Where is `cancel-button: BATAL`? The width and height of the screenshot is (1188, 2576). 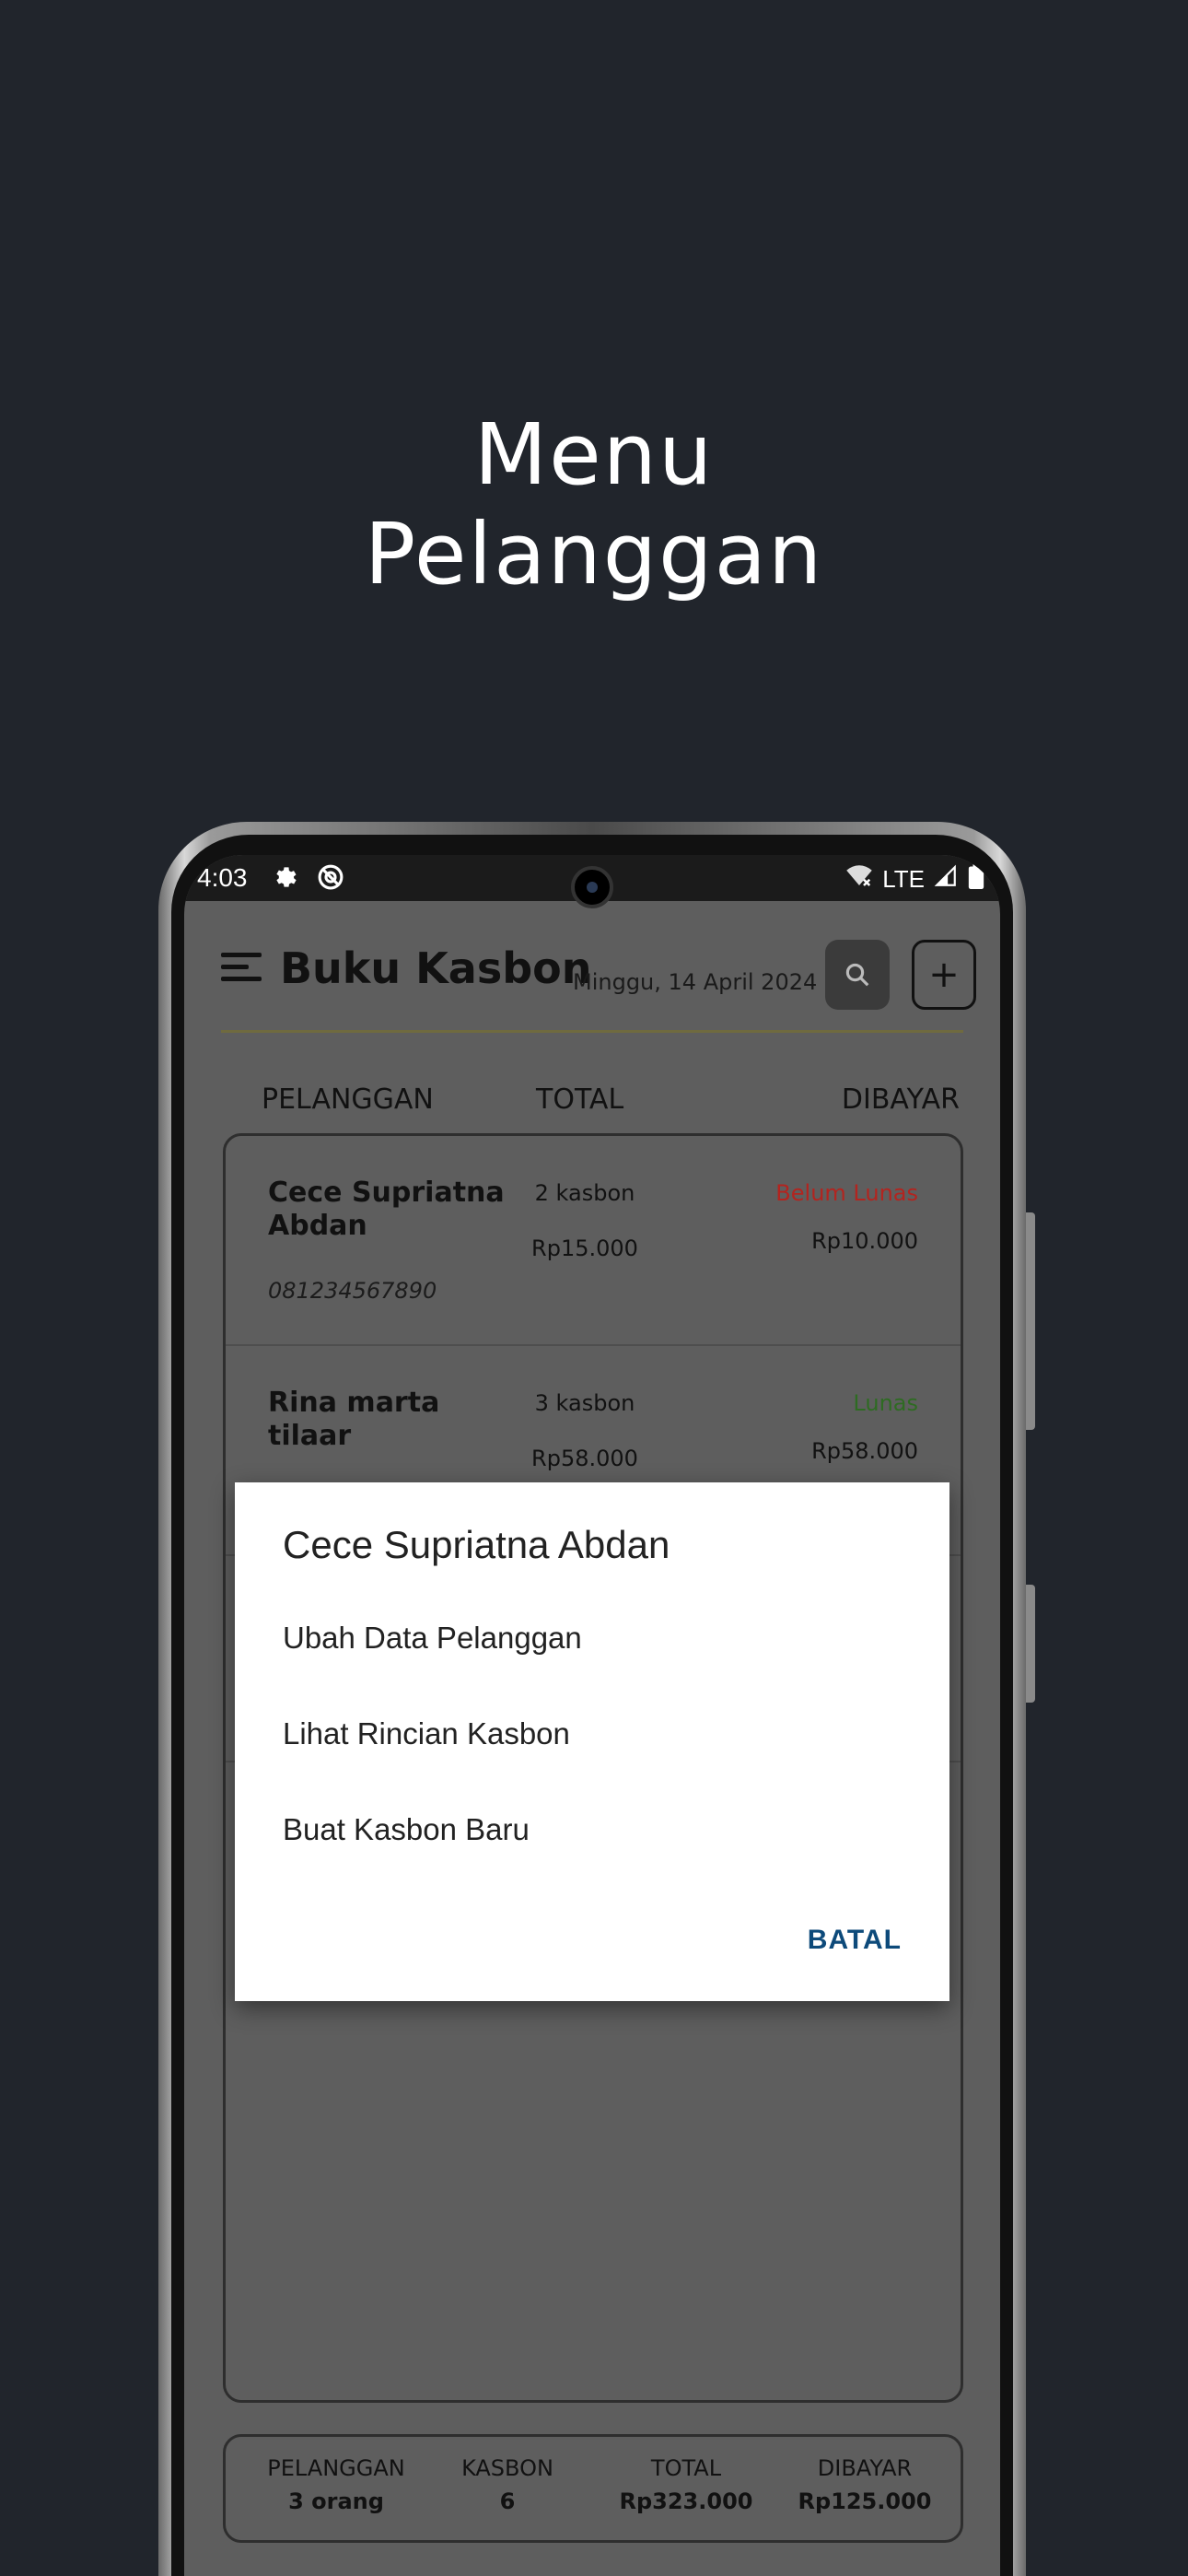 cancel-button: BATAL is located at coordinates (855, 1941).